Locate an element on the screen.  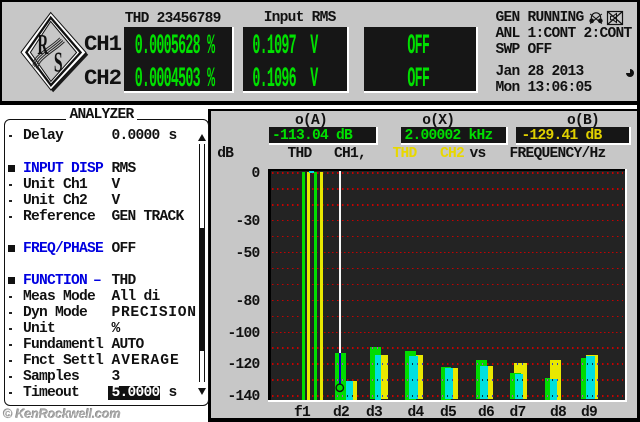
svg-text: S is located at coordinates (58, 62).